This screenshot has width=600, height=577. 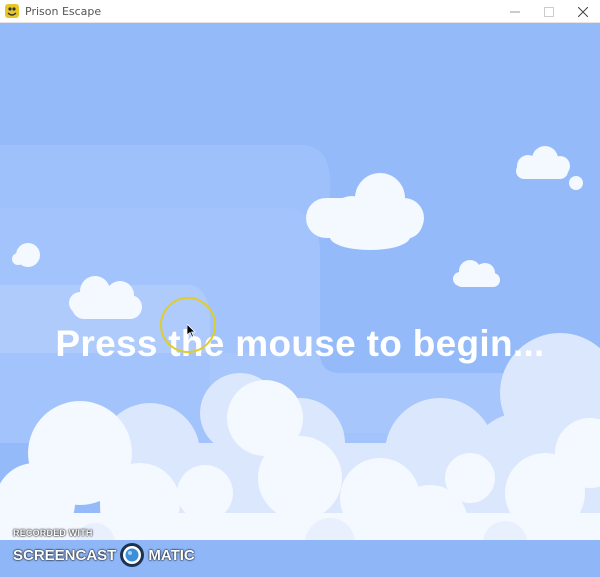 I want to click on watermark-recorded-with: RECORDED WITH, so click(x=53, y=533).